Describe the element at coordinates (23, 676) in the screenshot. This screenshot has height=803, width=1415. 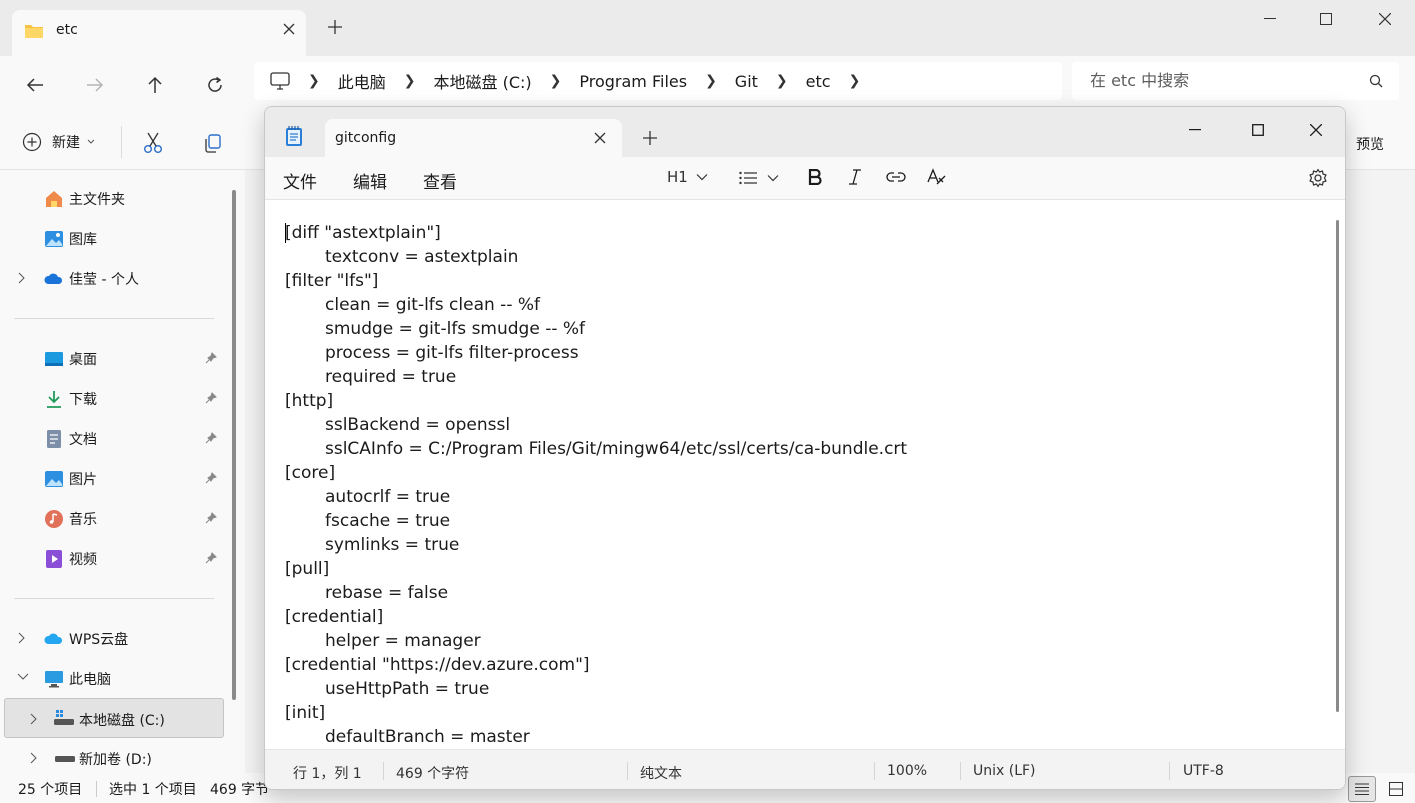
I see `chevron-down-icon` at that location.